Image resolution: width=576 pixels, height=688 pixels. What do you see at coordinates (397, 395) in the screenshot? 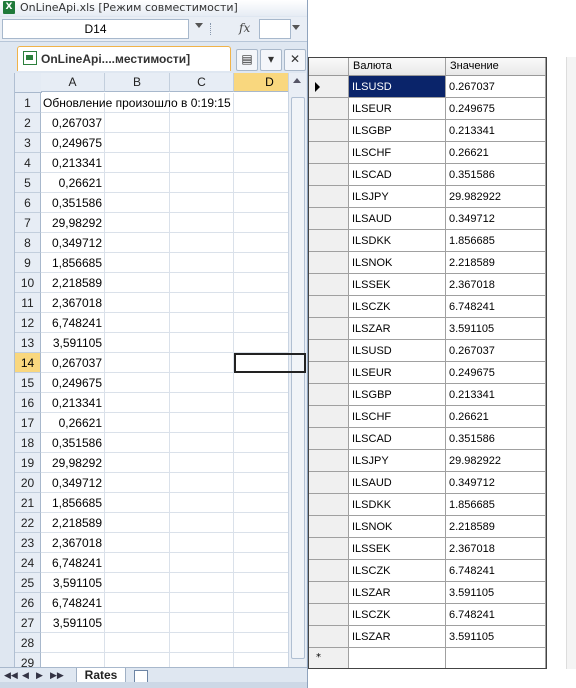
I see `currency-cell: ILSGBP` at bounding box center [397, 395].